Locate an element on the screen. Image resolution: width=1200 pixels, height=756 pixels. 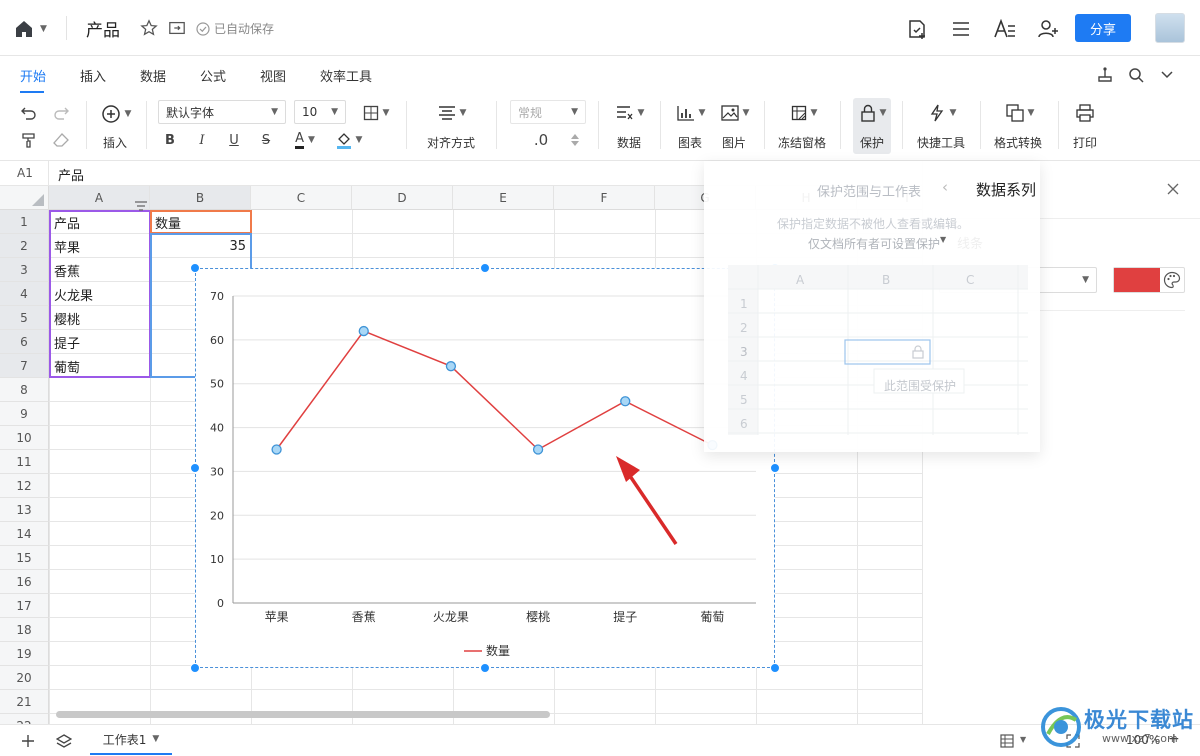
align-center-icon is located at coordinates (446, 113).